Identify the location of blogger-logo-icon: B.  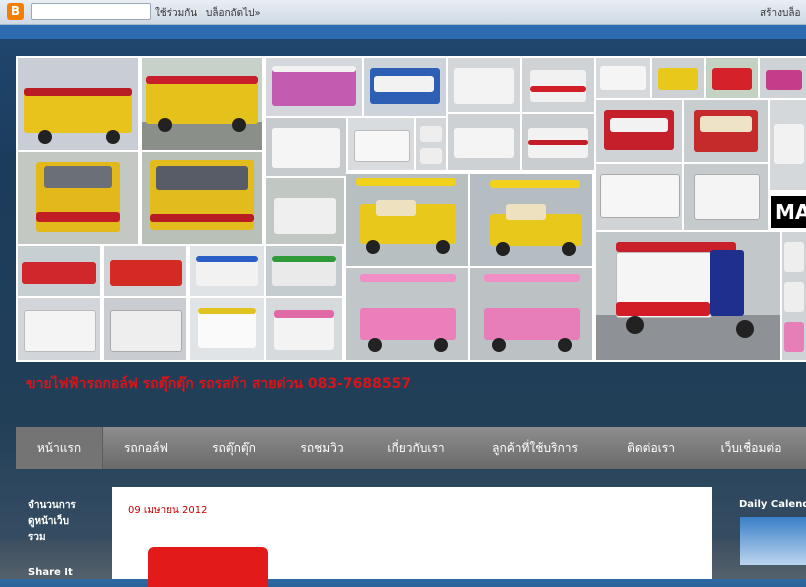
(15, 11).